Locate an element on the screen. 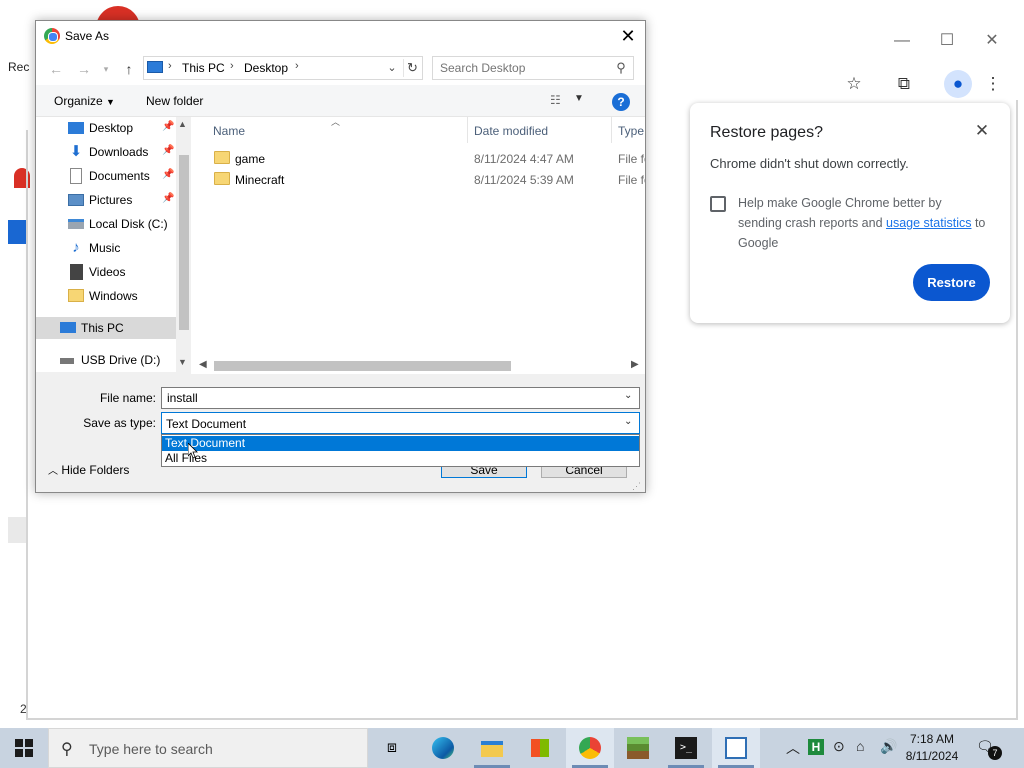 This screenshot has height=768, width=1024. nav-item-label: Pictures is located at coordinates (111, 200).